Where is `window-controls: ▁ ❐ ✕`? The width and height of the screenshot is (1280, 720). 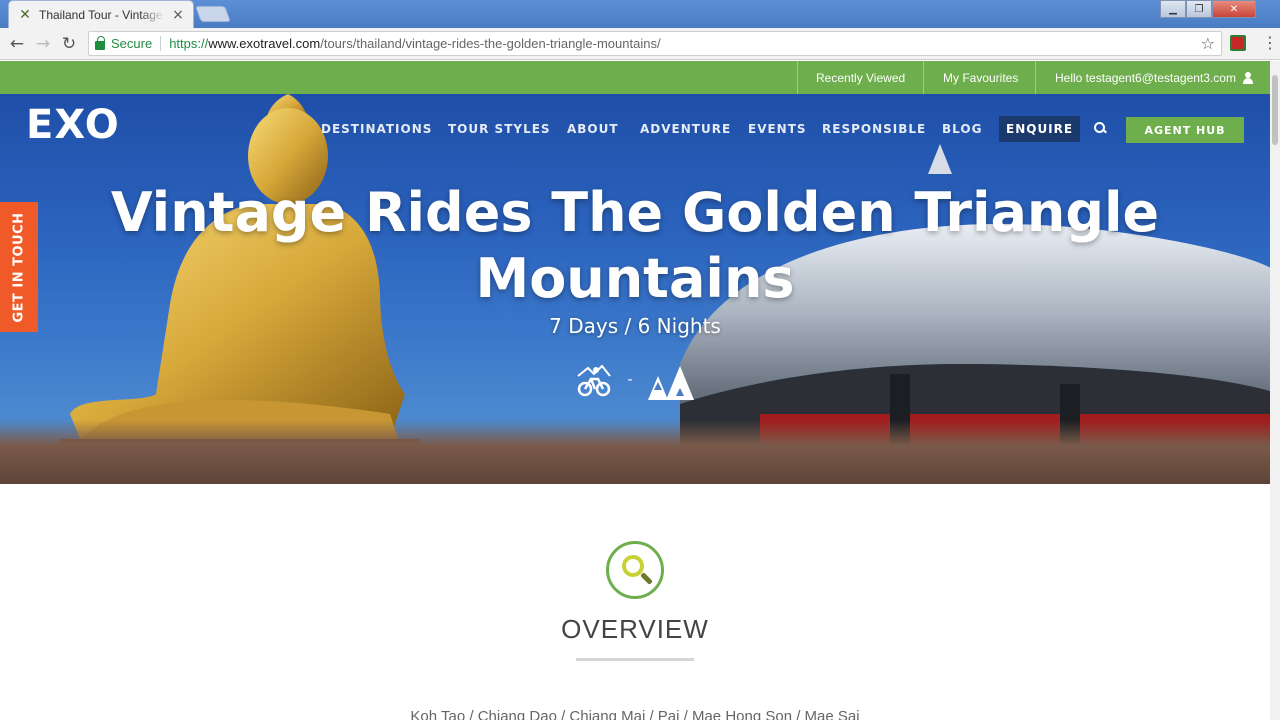 window-controls: ▁ ❐ ✕ is located at coordinates (1208, 9).